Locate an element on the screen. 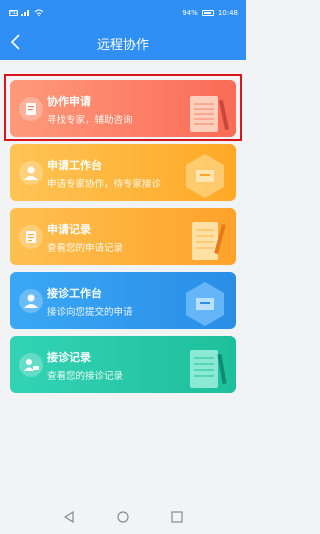 This screenshot has height=534, width=320. battery-percent: 94% is located at coordinates (190, 13).